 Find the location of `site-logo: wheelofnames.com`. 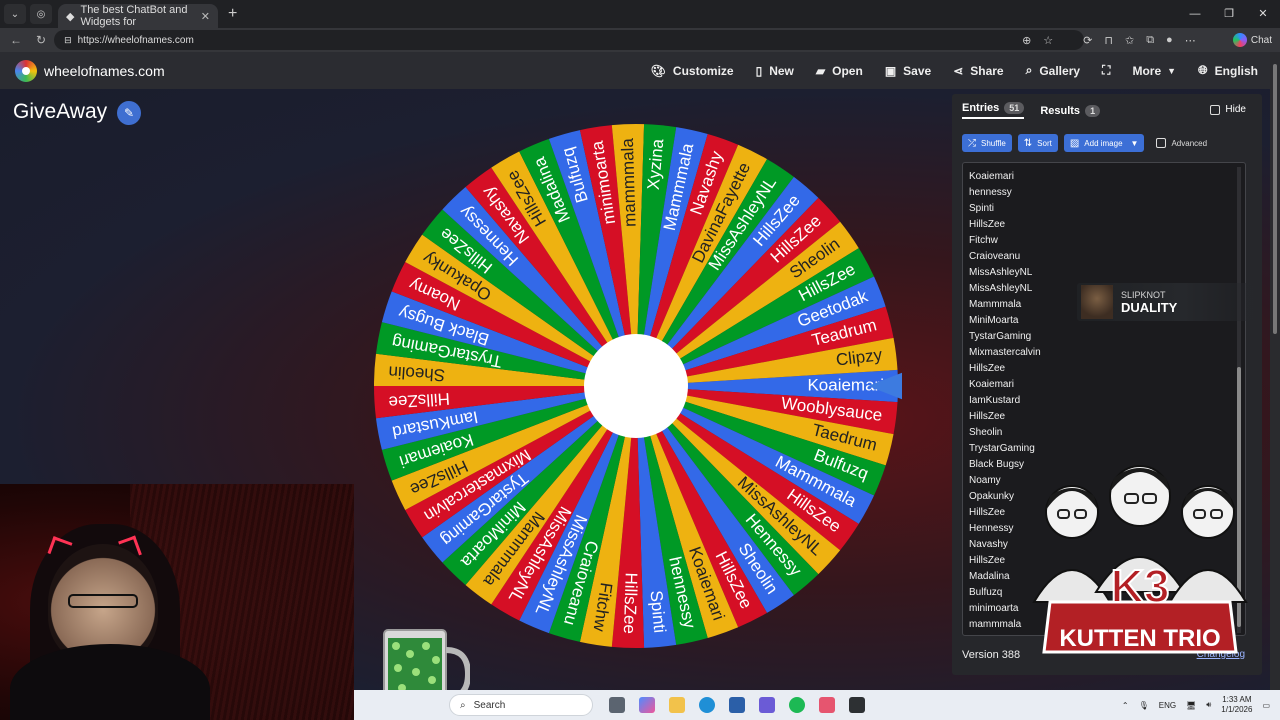

site-logo: wheelofnames.com is located at coordinates (90, 70).